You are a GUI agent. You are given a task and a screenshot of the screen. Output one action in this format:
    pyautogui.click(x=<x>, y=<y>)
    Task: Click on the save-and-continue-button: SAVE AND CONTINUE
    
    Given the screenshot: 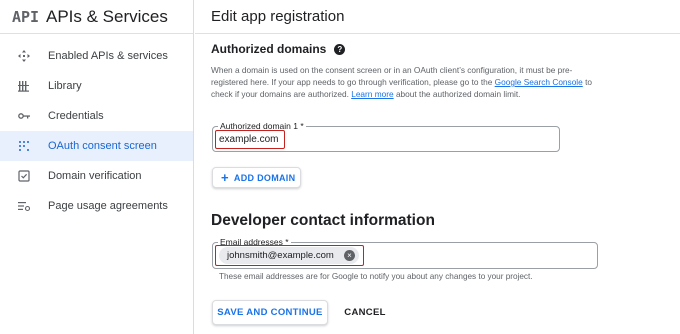 What is the action you would take?
    pyautogui.click(x=270, y=312)
    